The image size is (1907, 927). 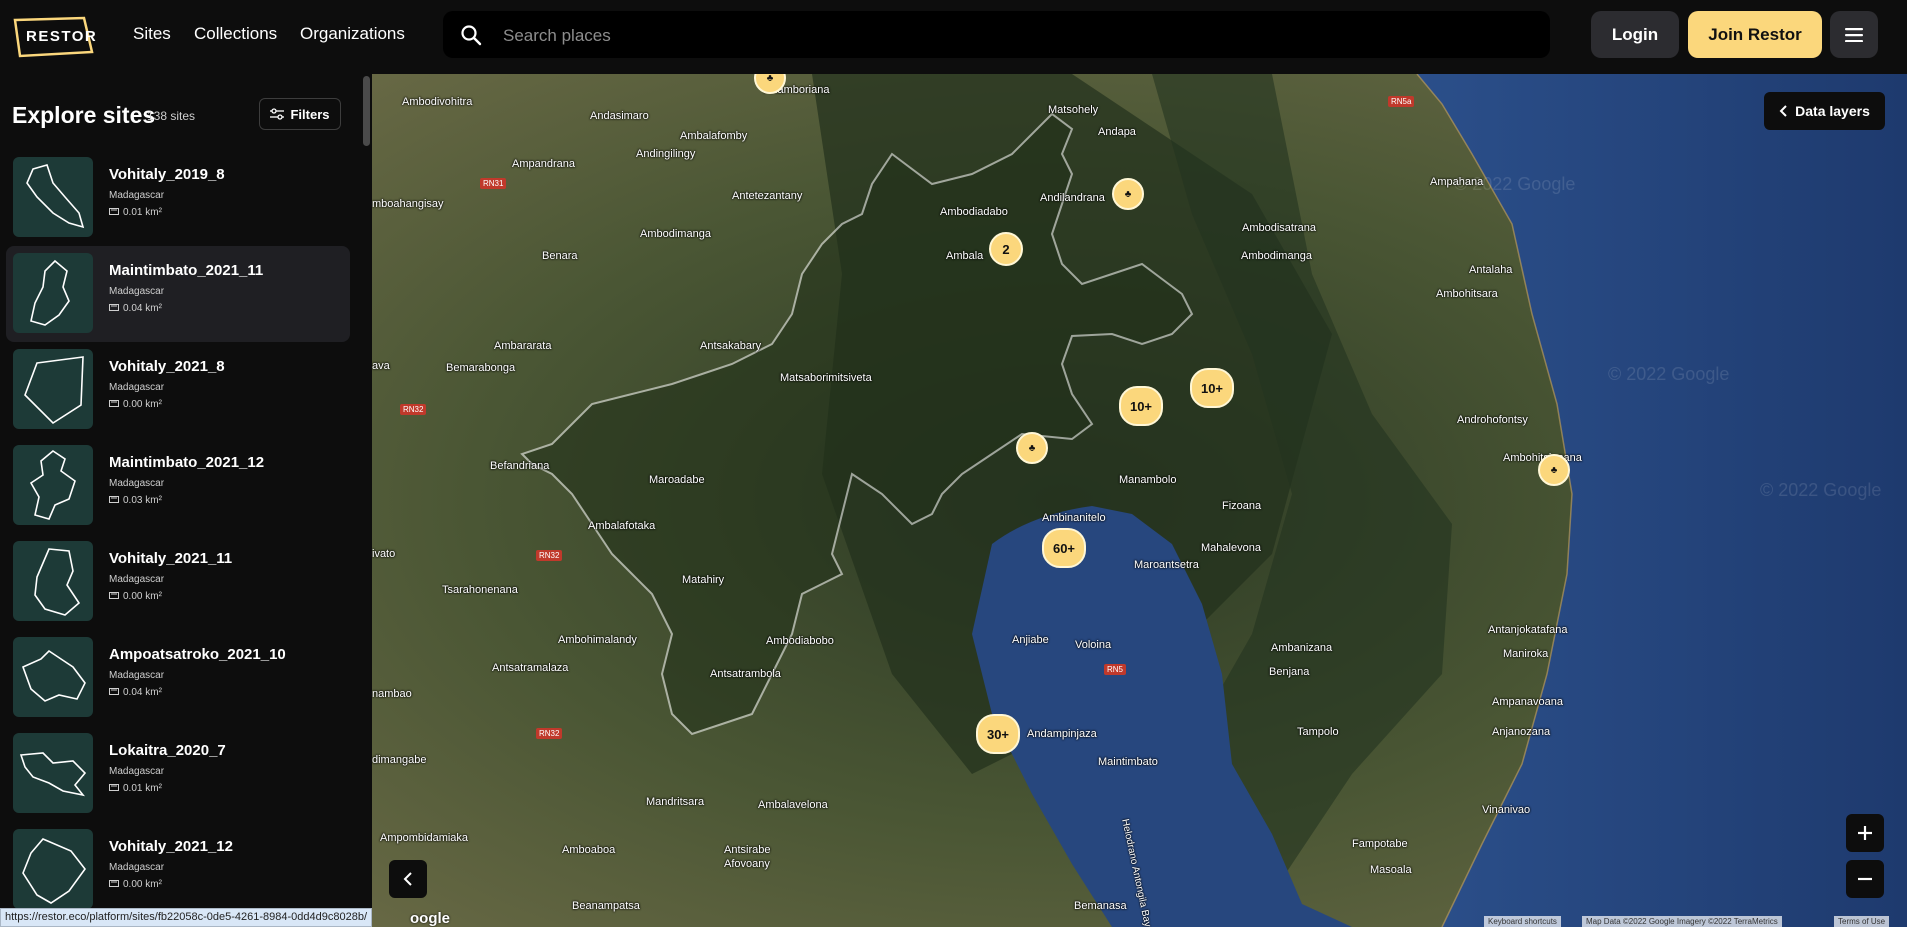 I want to click on site-name: Ampoatsatroko_2021_10, so click(x=197, y=654).